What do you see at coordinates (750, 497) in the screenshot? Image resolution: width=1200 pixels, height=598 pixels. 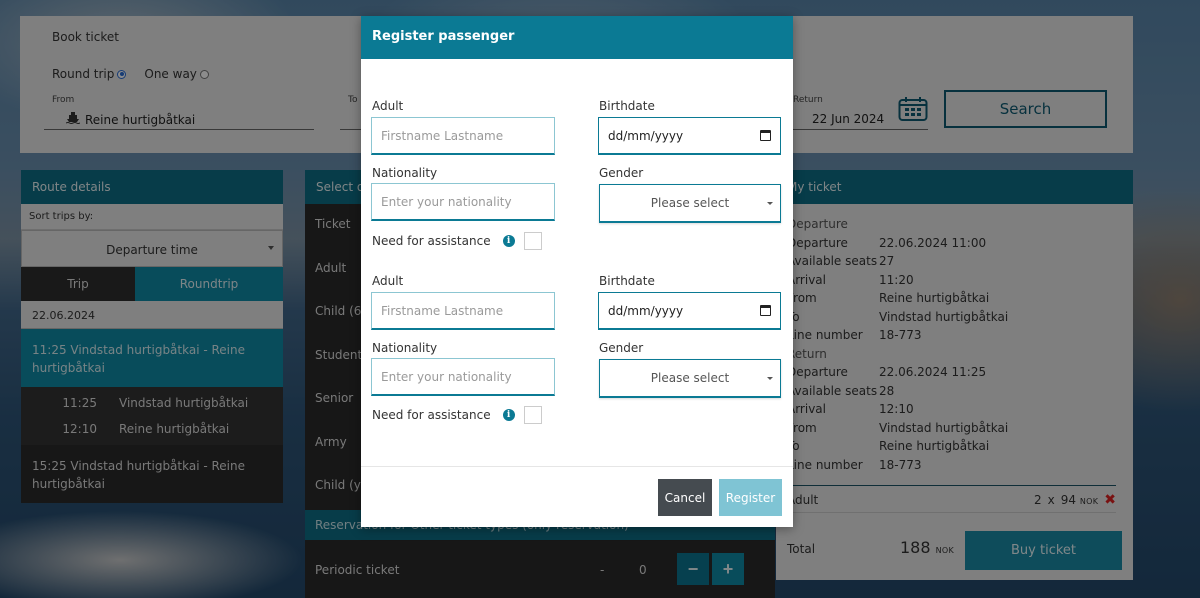 I see `register-button: Register` at bounding box center [750, 497].